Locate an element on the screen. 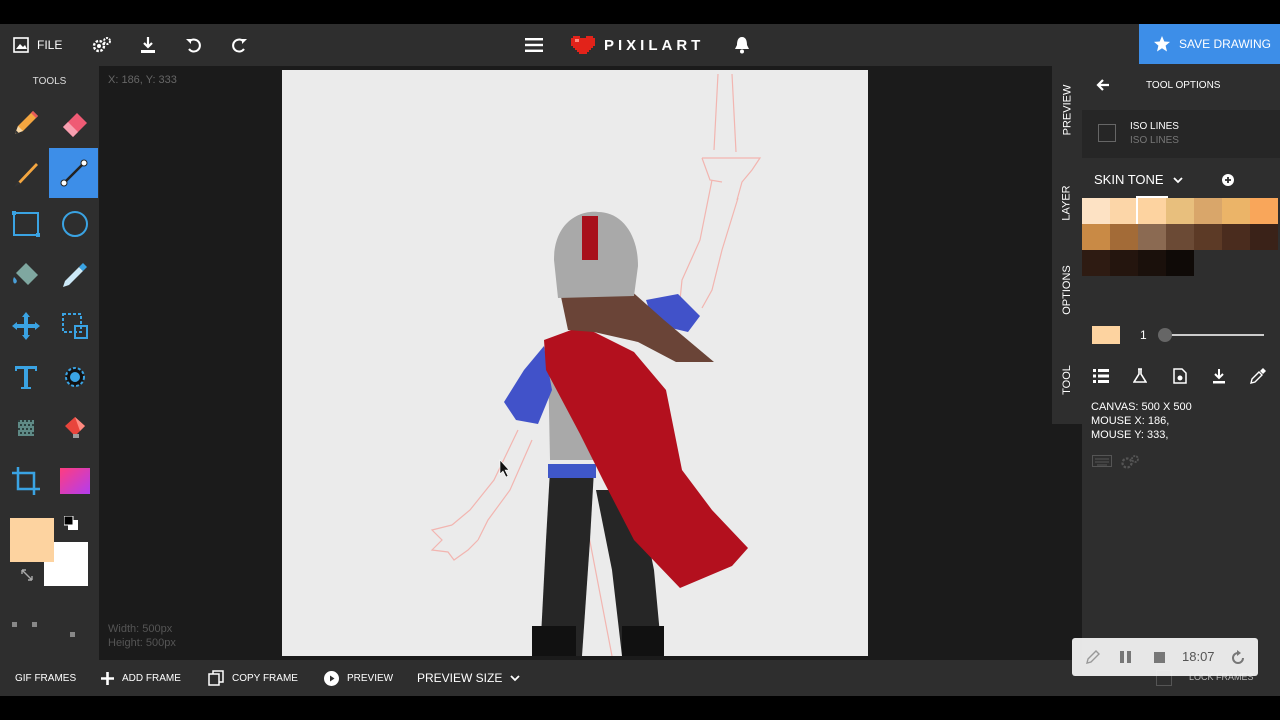 The height and width of the screenshot is (720, 1280). selection-icon is located at coordinates (74, 326).